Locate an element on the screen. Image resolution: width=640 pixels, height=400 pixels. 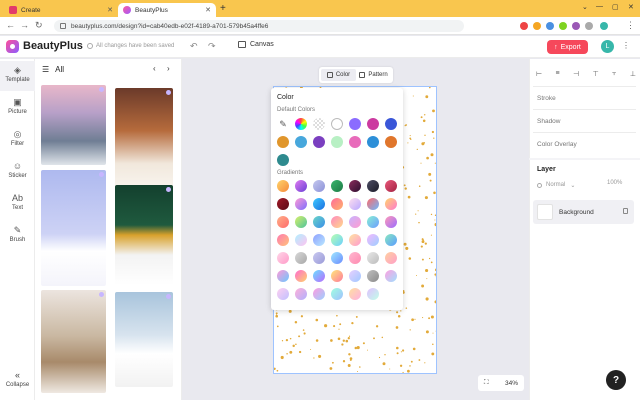
align-bottom-icon: ⊥ is located at coordinates (633, 74).